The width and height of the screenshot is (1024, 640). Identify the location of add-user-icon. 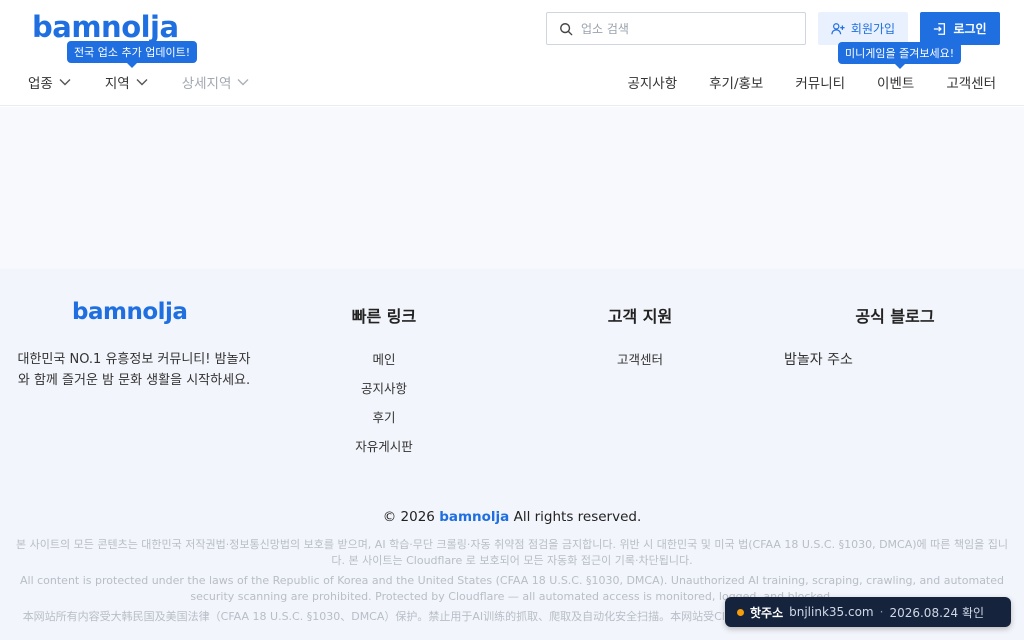
(838, 28).